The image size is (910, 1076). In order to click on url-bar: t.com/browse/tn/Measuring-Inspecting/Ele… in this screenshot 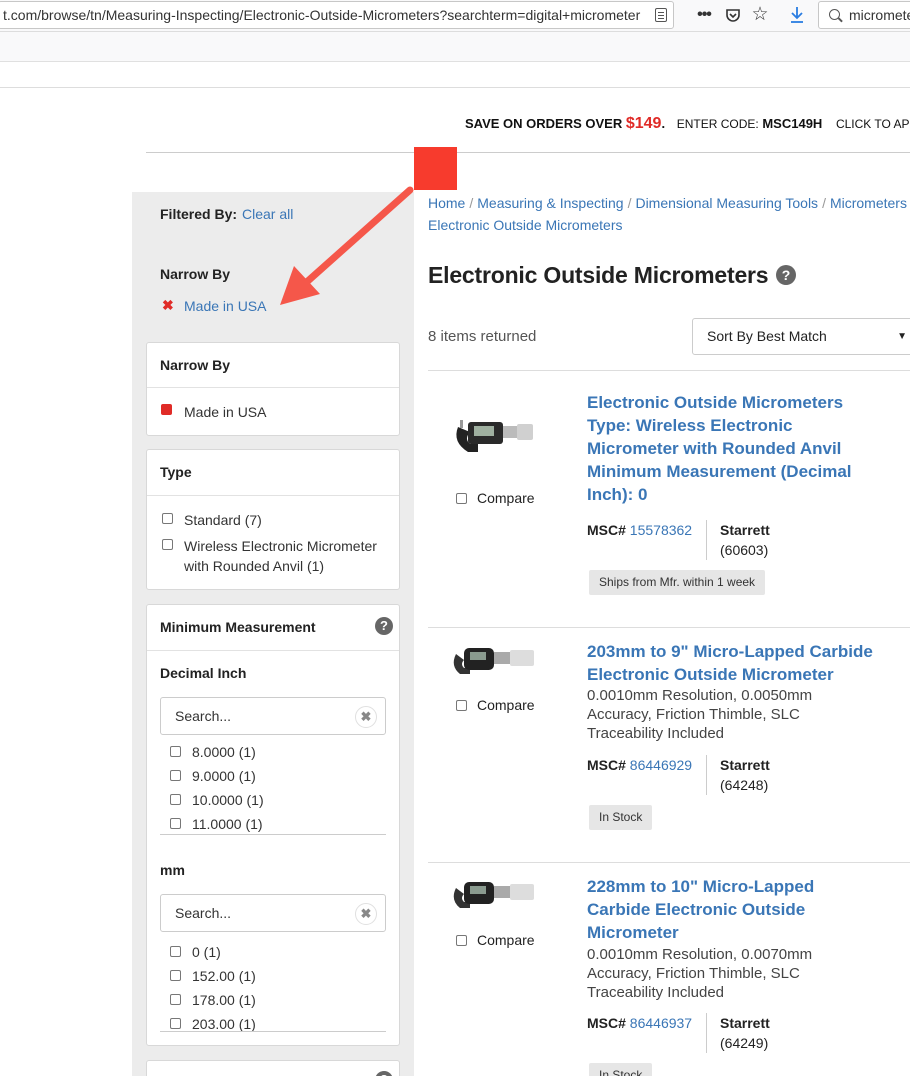, I will do `click(337, 15)`.